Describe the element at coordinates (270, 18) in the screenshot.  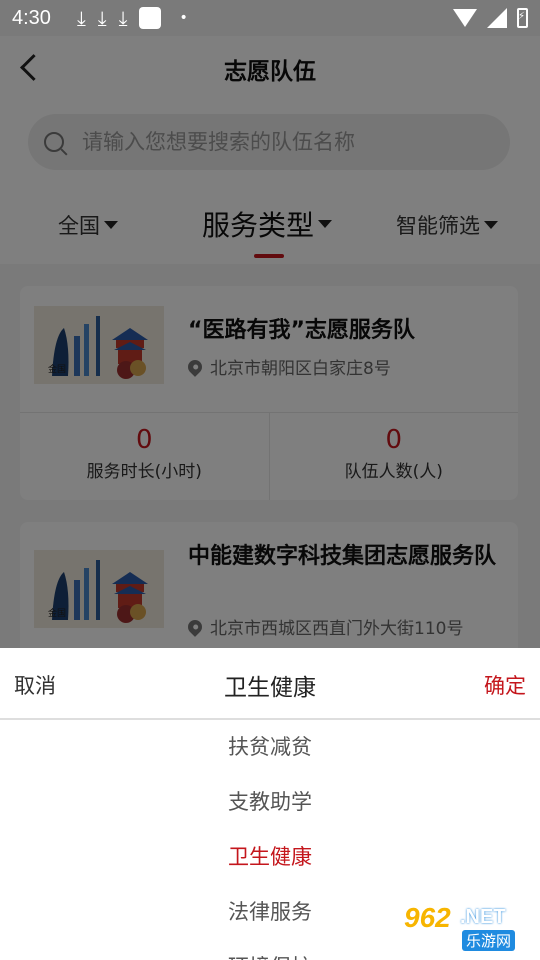
I see `status-bar: 4:30 ⤓ ⤓ ⤓ •` at that location.